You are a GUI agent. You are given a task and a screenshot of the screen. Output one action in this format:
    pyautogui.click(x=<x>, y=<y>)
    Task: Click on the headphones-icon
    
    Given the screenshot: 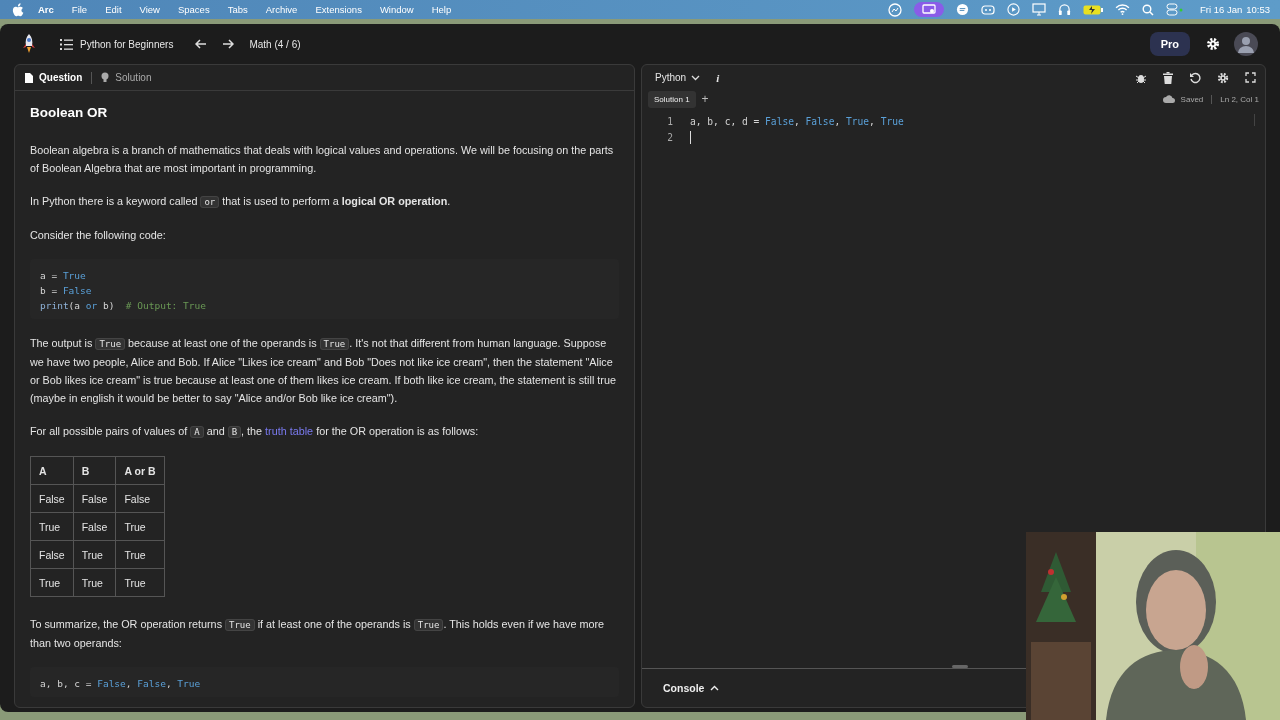 What is the action you would take?
    pyautogui.click(x=1064, y=9)
    